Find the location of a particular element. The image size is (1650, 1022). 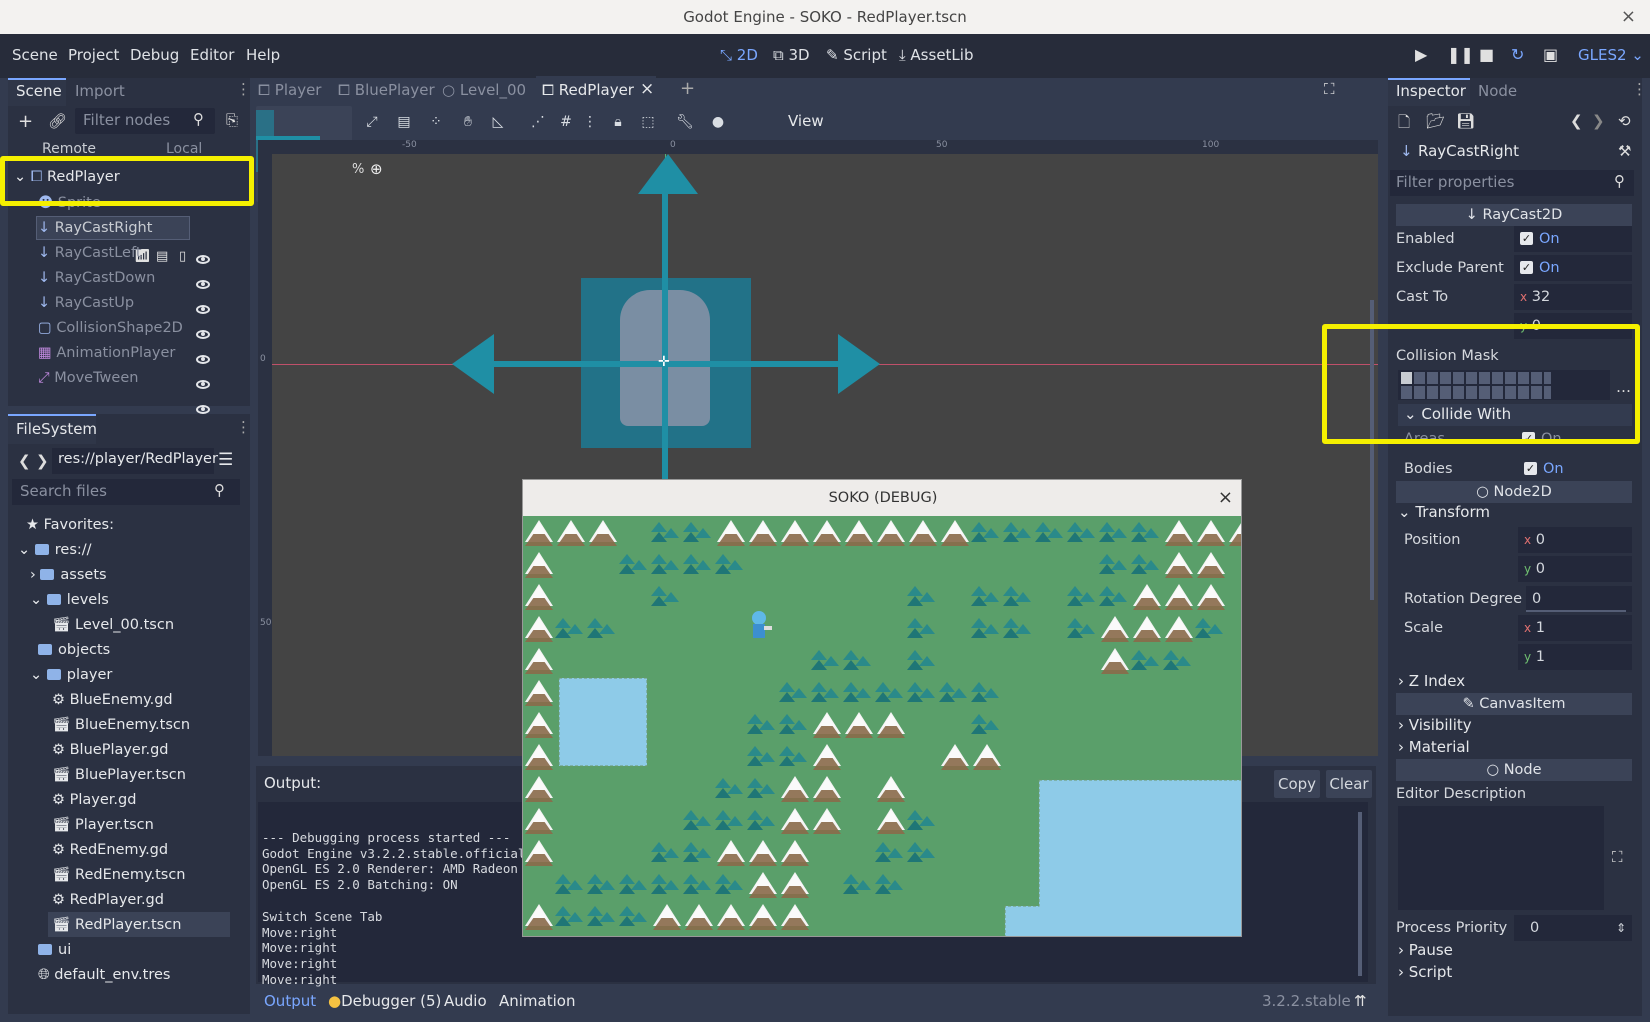

tab-output: Output is located at coordinates (290, 1001).